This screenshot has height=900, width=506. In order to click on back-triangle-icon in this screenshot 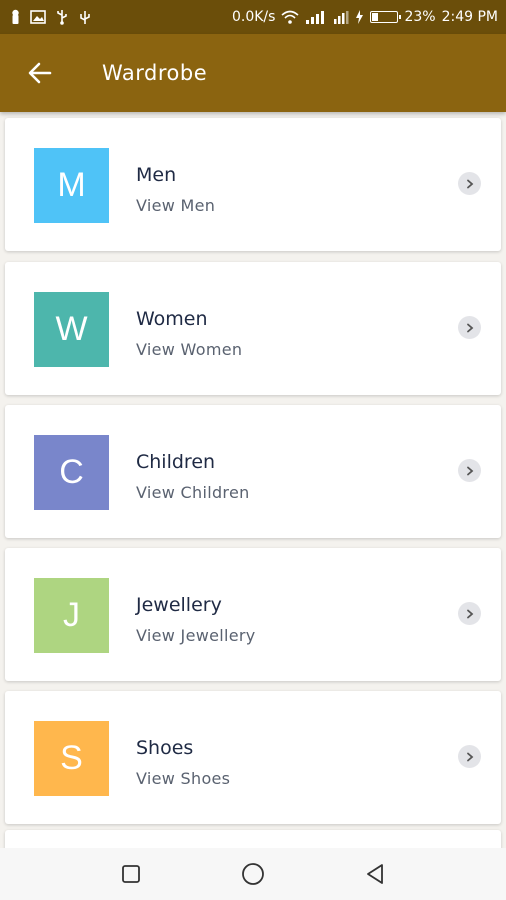, I will do `click(375, 874)`.